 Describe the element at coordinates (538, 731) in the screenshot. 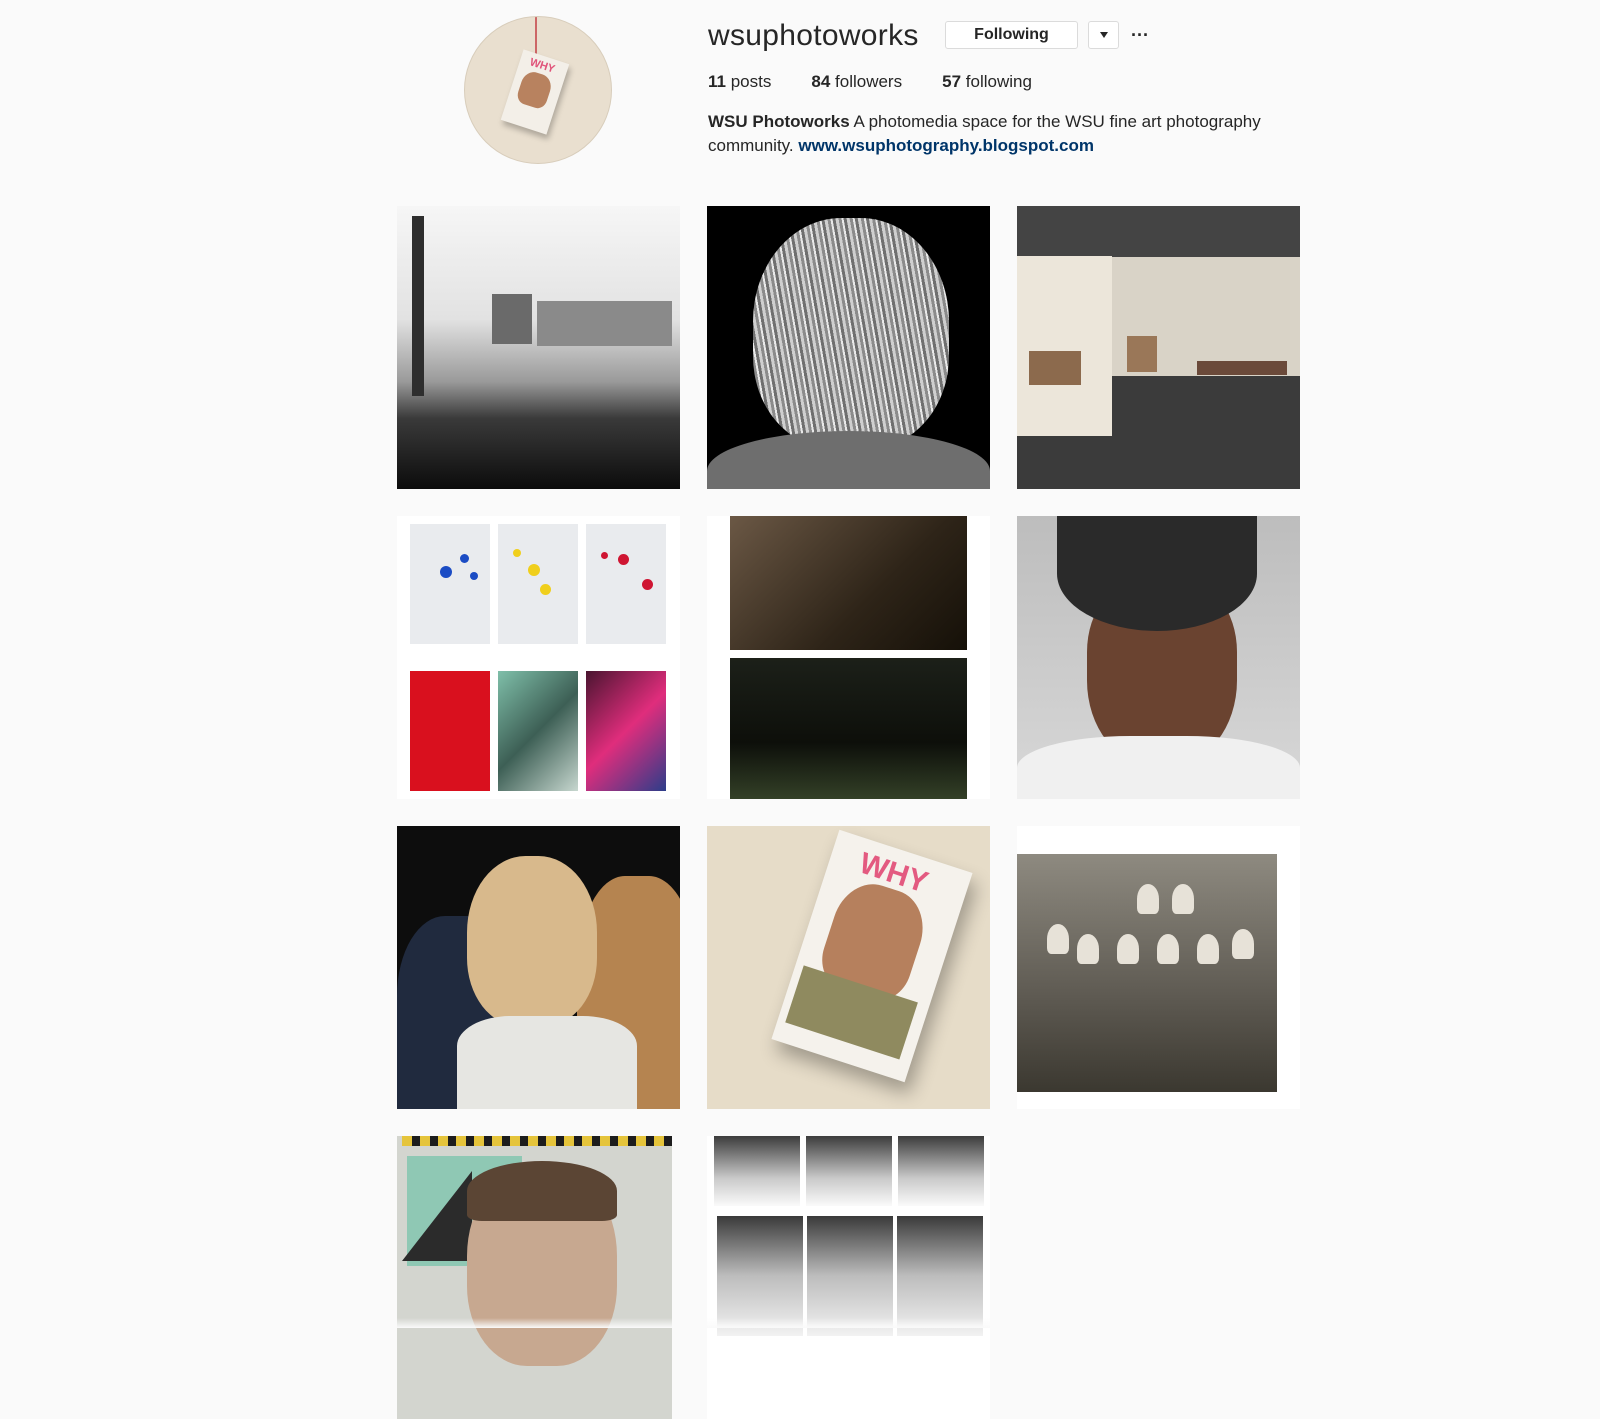

I see `ink-panel-teal` at that location.